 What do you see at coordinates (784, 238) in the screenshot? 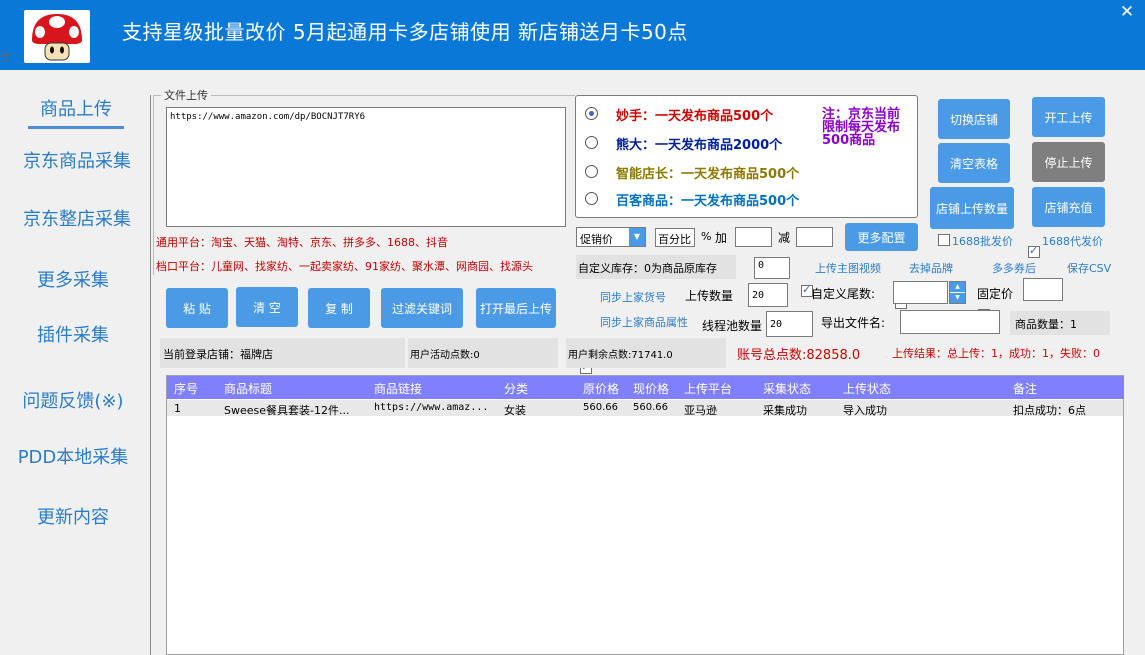
I see `minus-label: 减` at bounding box center [784, 238].